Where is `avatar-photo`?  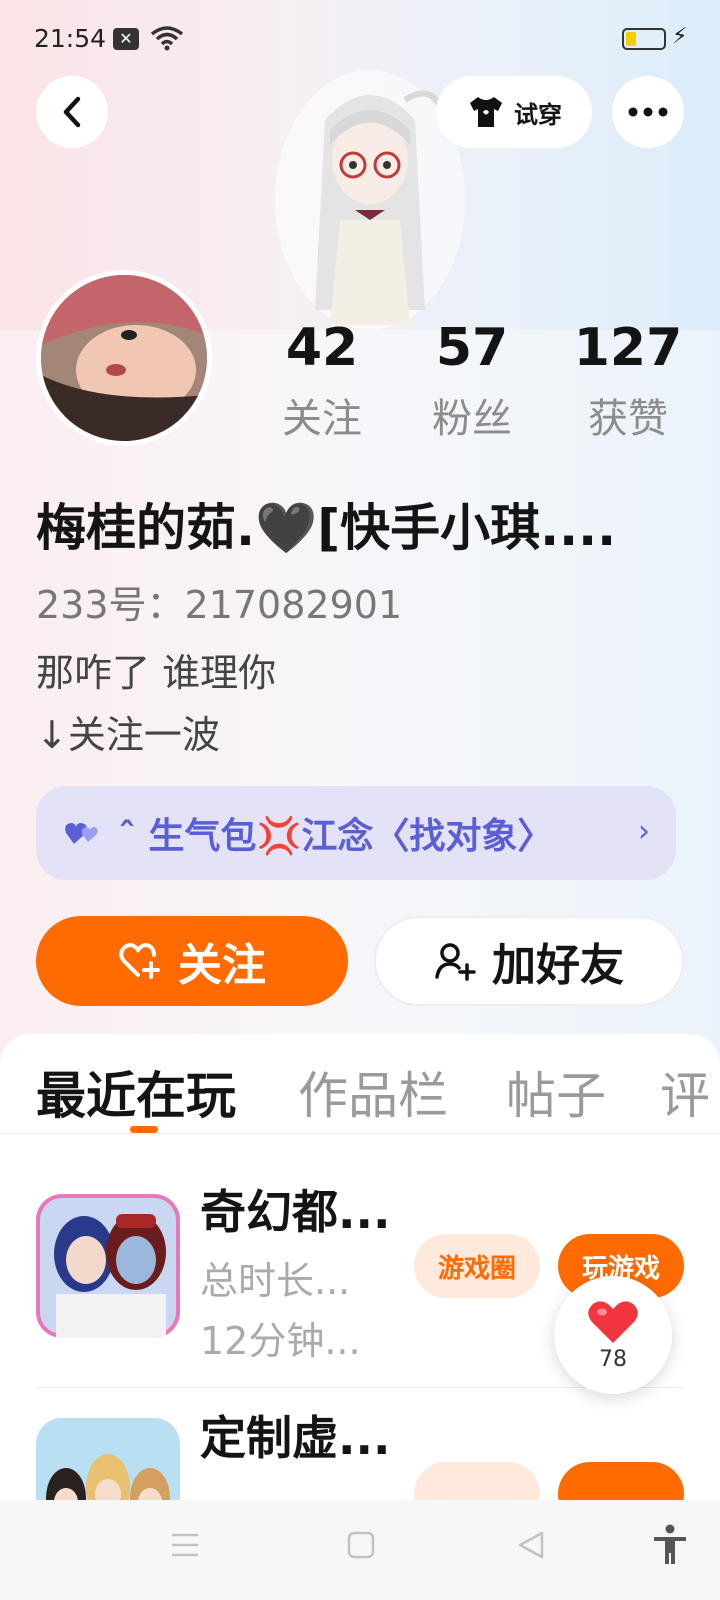
avatar-photo is located at coordinates (124, 358).